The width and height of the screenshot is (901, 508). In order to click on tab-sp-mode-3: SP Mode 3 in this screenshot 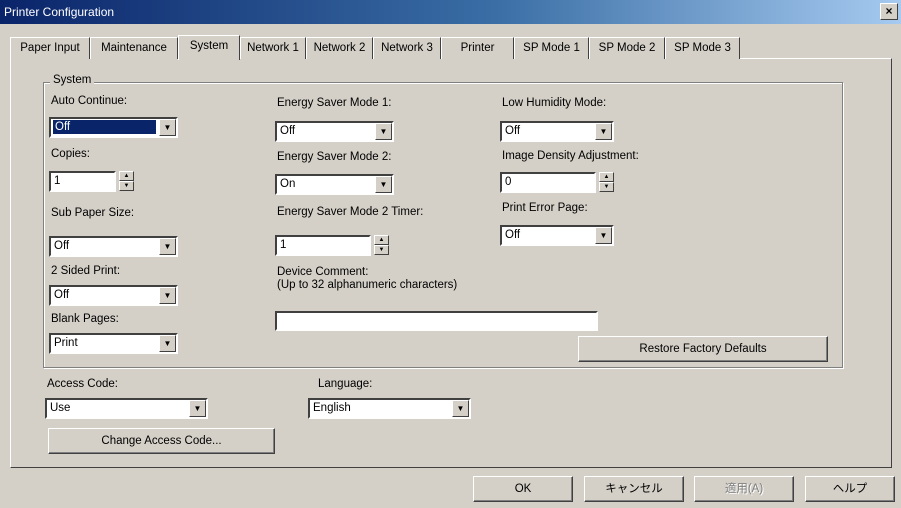, I will do `click(702, 48)`.